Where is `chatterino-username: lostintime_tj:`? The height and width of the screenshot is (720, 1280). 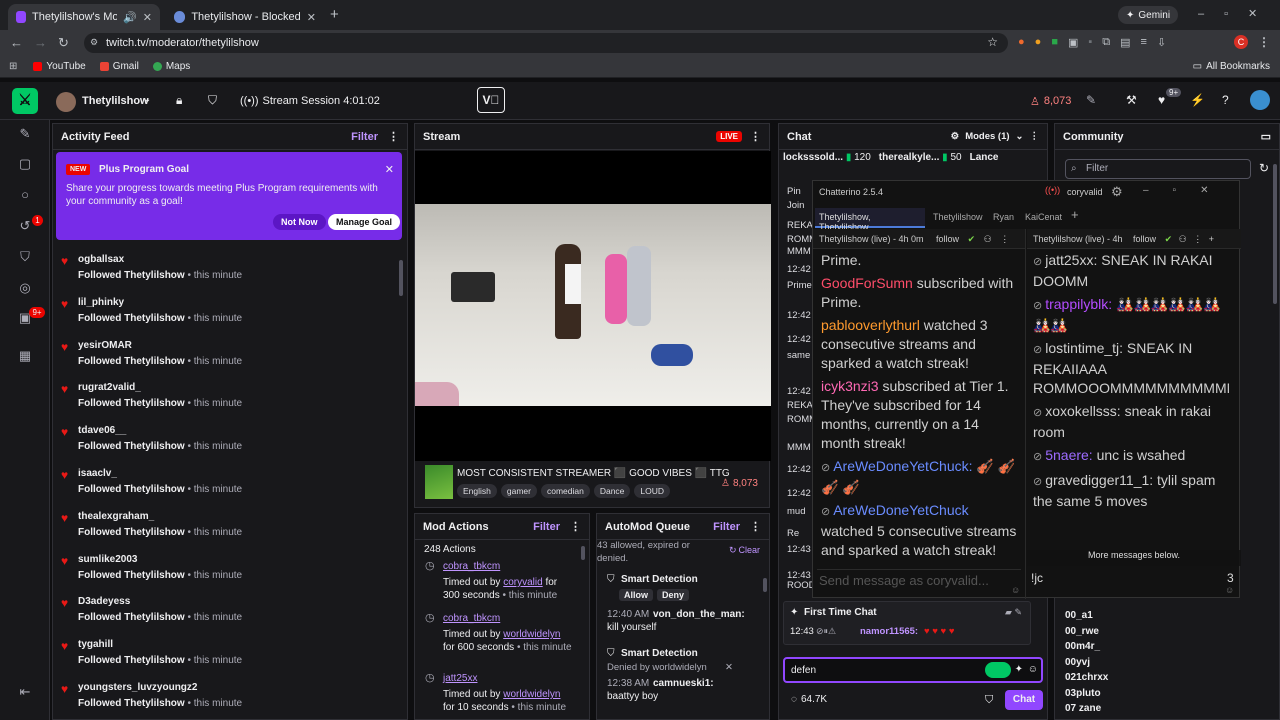
chatterino-username: lostintime_tj: is located at coordinates (1084, 348).